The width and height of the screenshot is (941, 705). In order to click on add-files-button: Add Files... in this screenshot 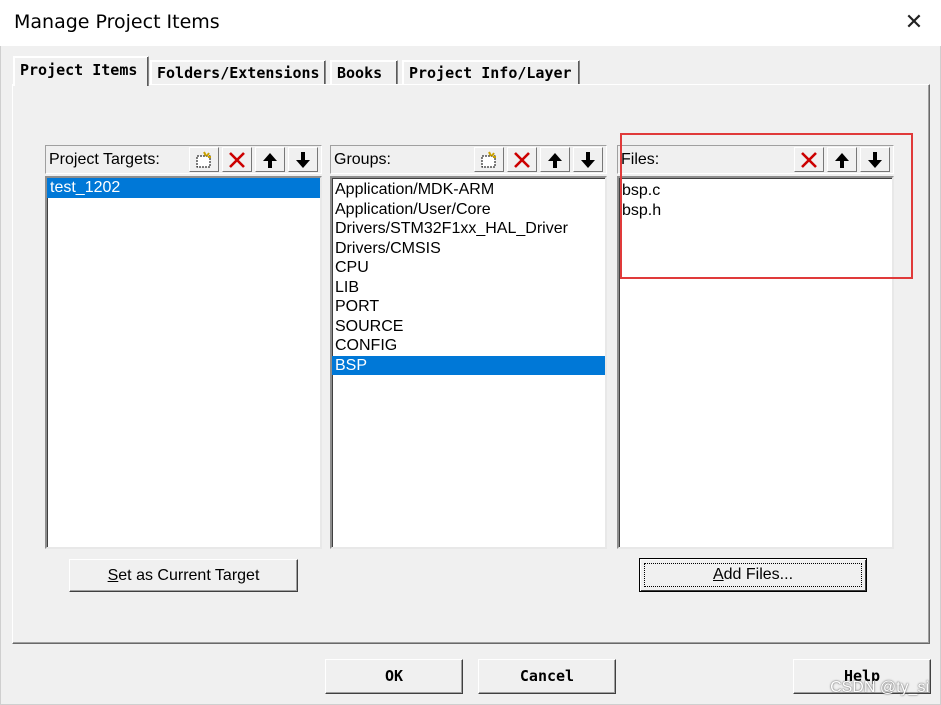, I will do `click(753, 575)`.